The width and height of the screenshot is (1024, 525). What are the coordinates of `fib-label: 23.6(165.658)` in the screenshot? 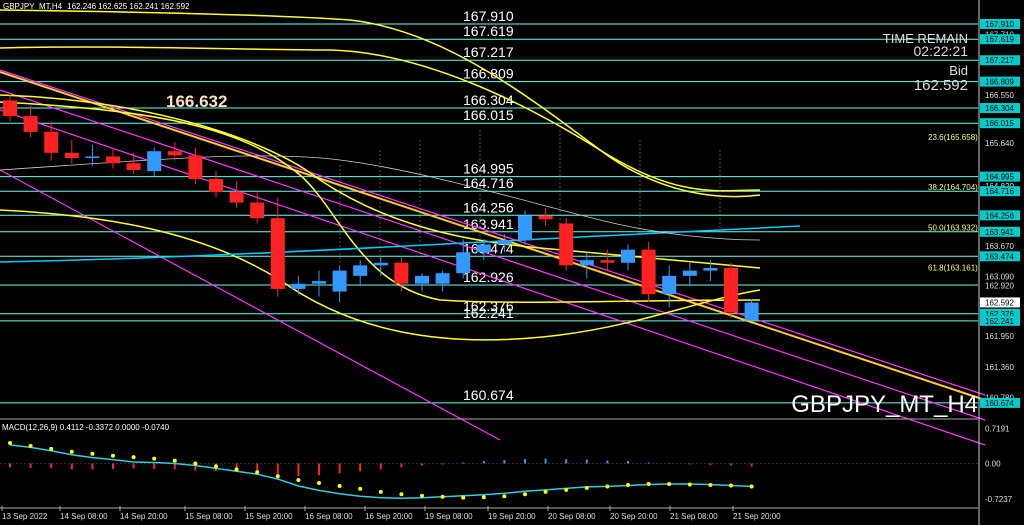 It's located at (953, 137).